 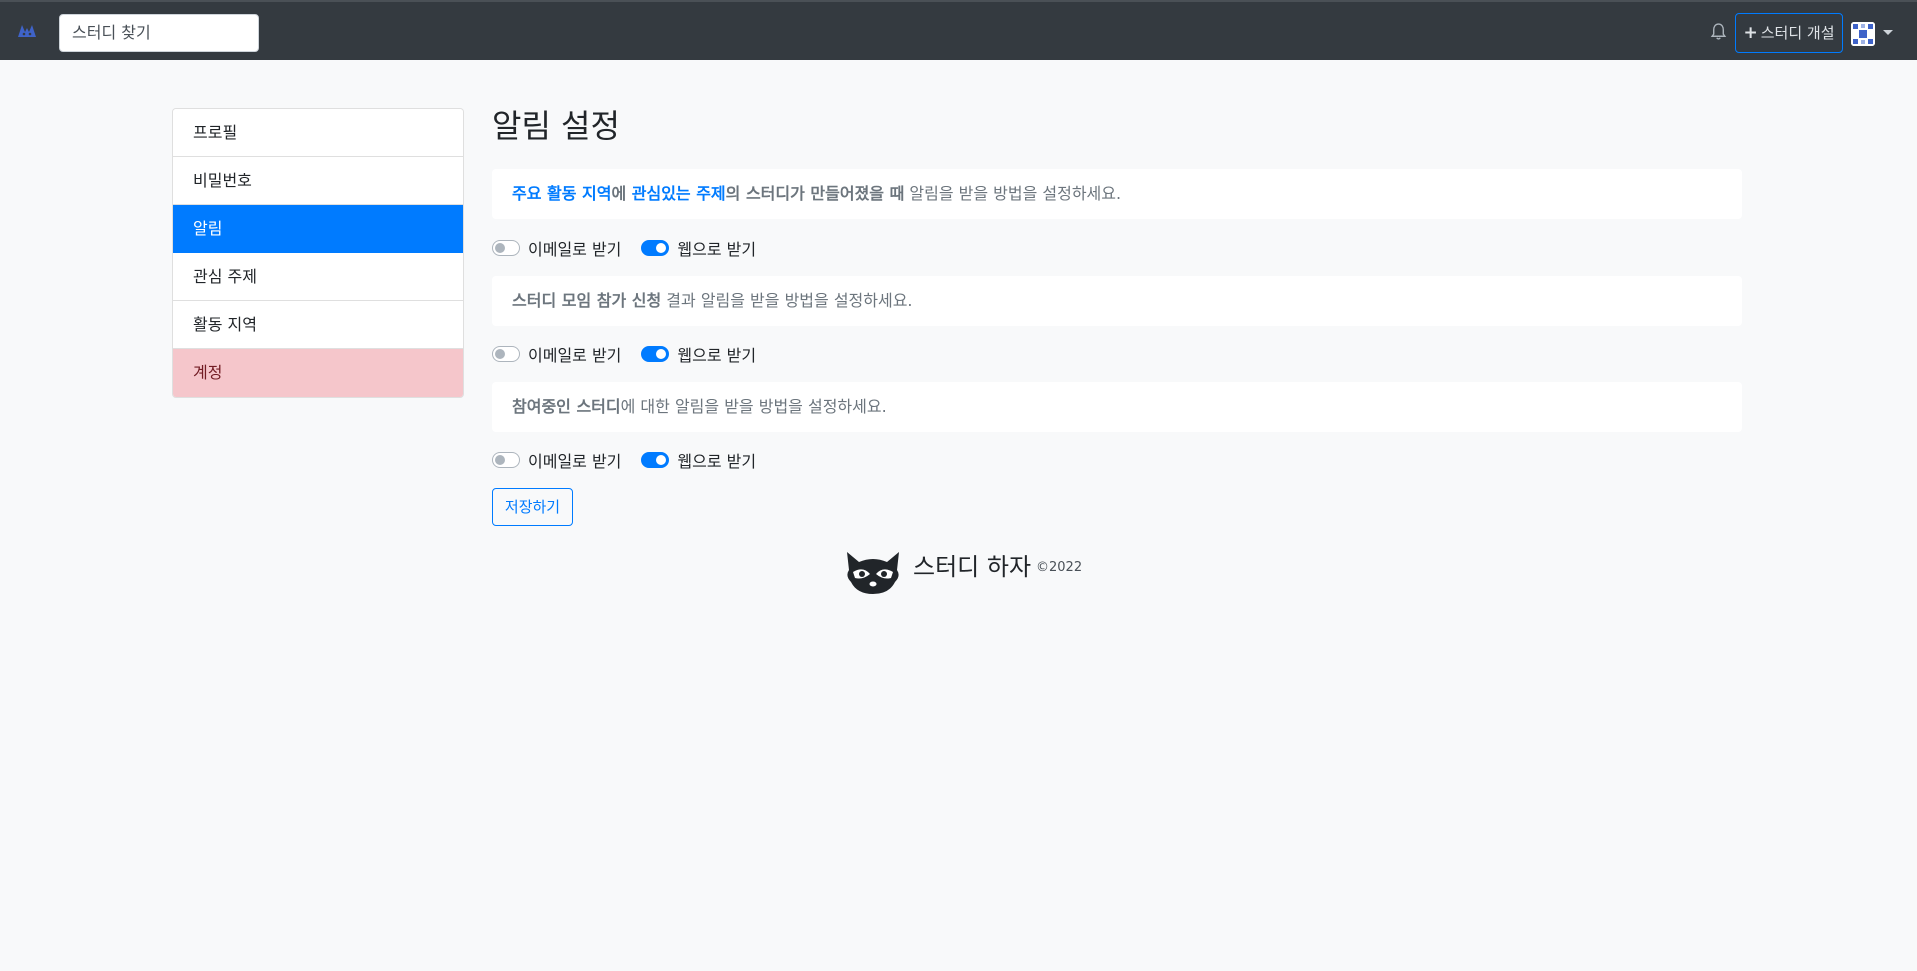 I want to click on avatar, so click(x=1863, y=34).